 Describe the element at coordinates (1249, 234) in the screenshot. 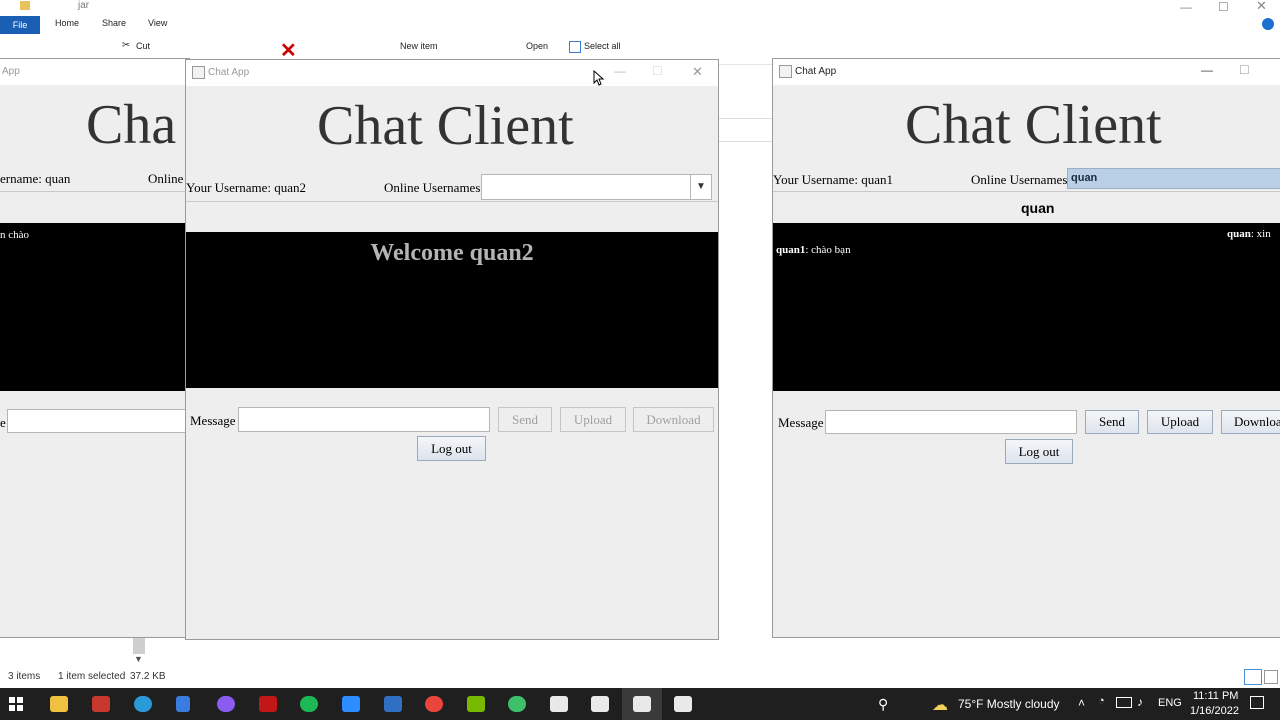

I see `chat-message-right: quan: xin` at that location.